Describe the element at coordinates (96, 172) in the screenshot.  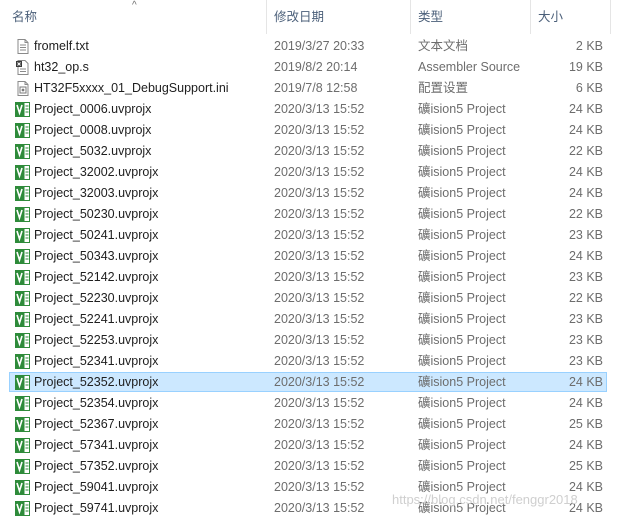
I see `file-name: Project_32002.uvprojx` at that location.